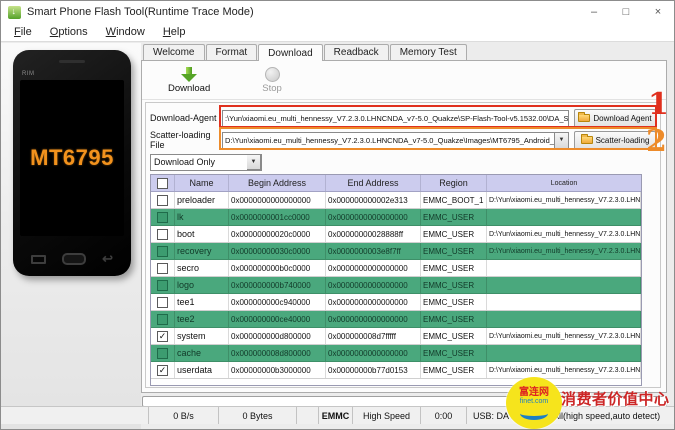 This screenshot has height=430, width=675. What do you see at coordinates (202, 285) in the screenshot?
I see `cell-name: logo` at bounding box center [202, 285].